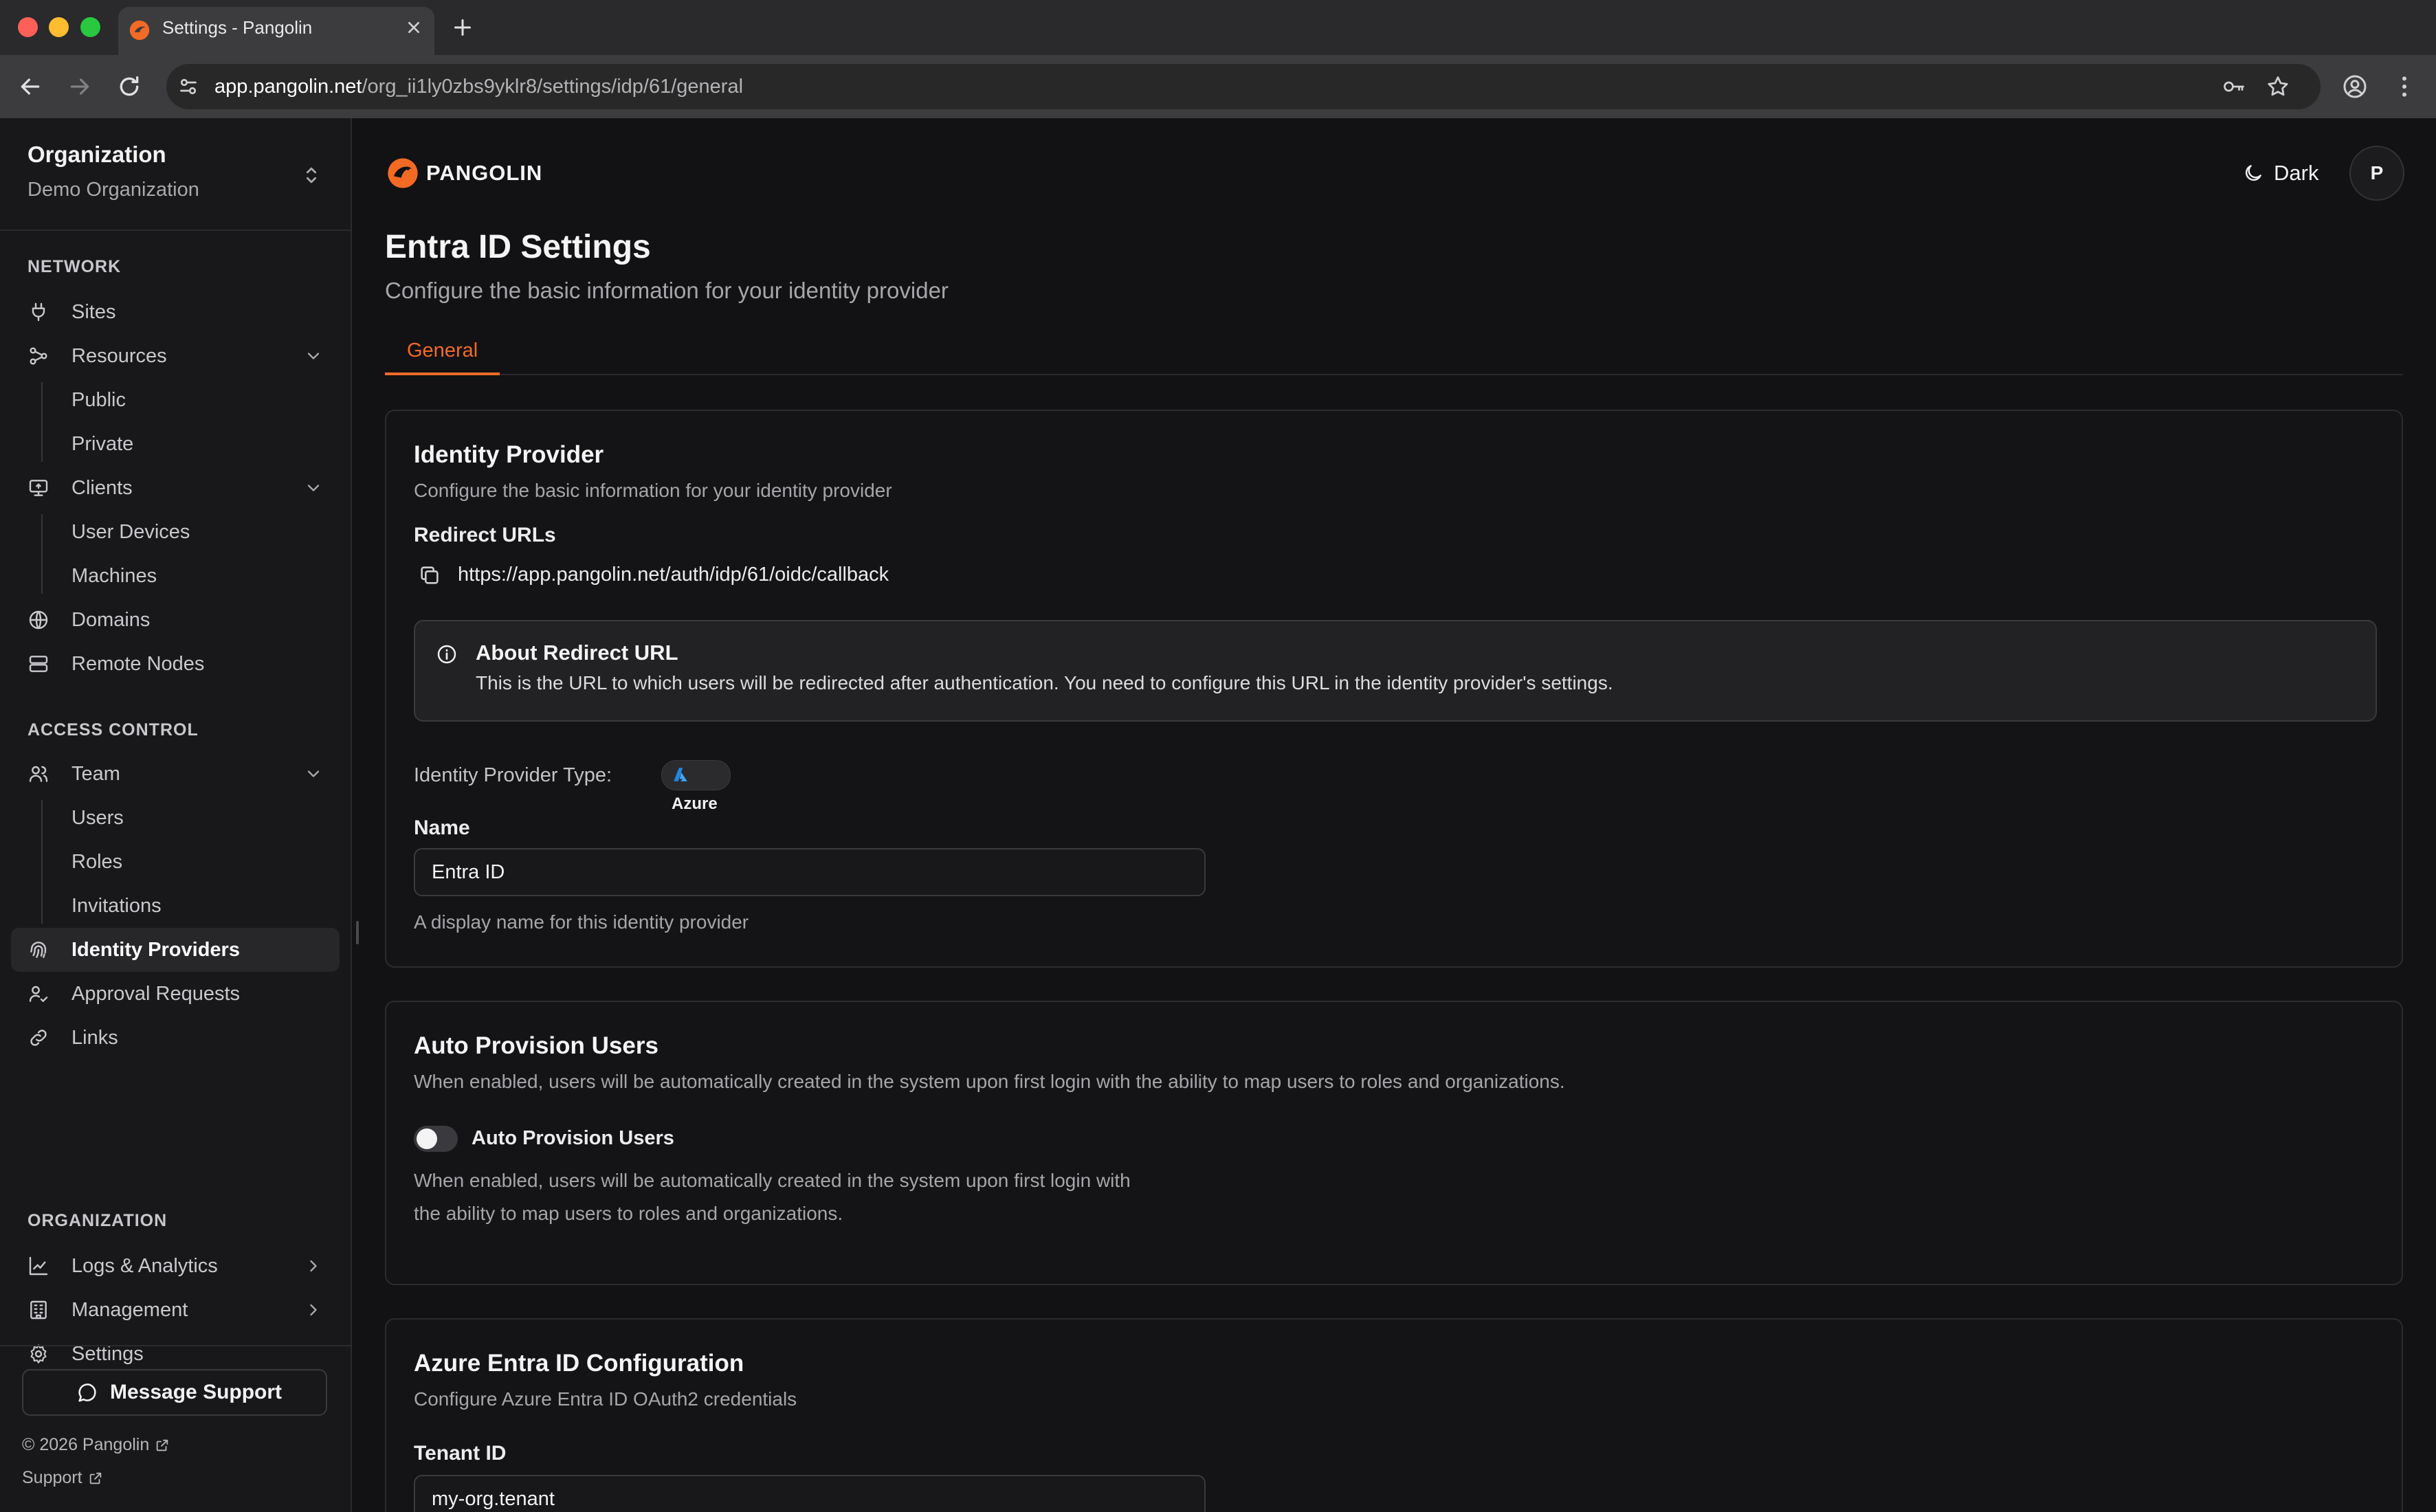 The height and width of the screenshot is (1512, 2436). I want to click on org-switcher: Organization Demo Organization, so click(175, 176).